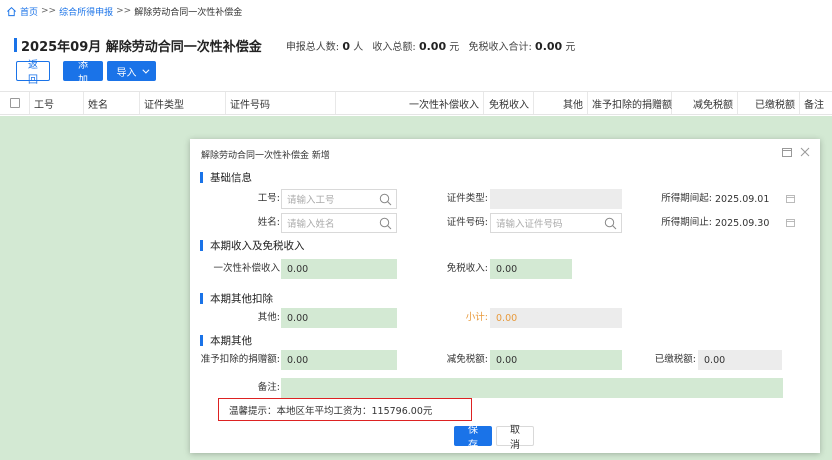 The height and width of the screenshot is (460, 832). I want to click on lump-income-label: 一次性补偿收入, so click(246, 268).